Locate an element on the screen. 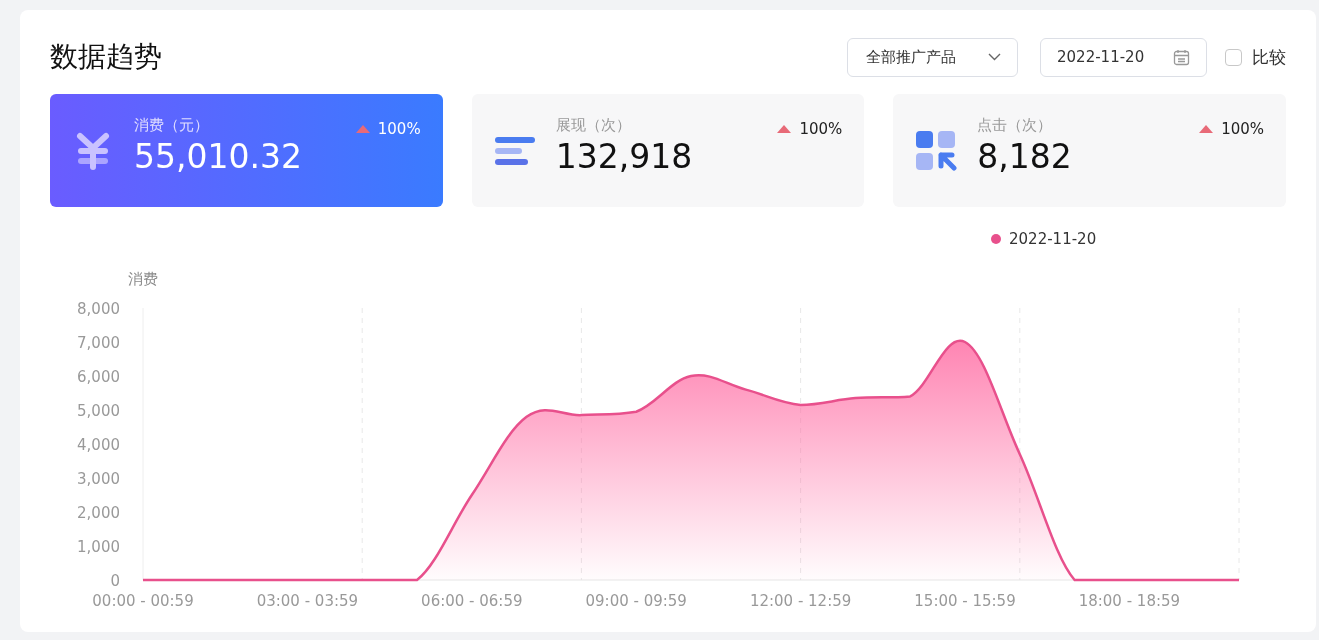  y-tick-label: 8,000 is located at coordinates (98, 309).